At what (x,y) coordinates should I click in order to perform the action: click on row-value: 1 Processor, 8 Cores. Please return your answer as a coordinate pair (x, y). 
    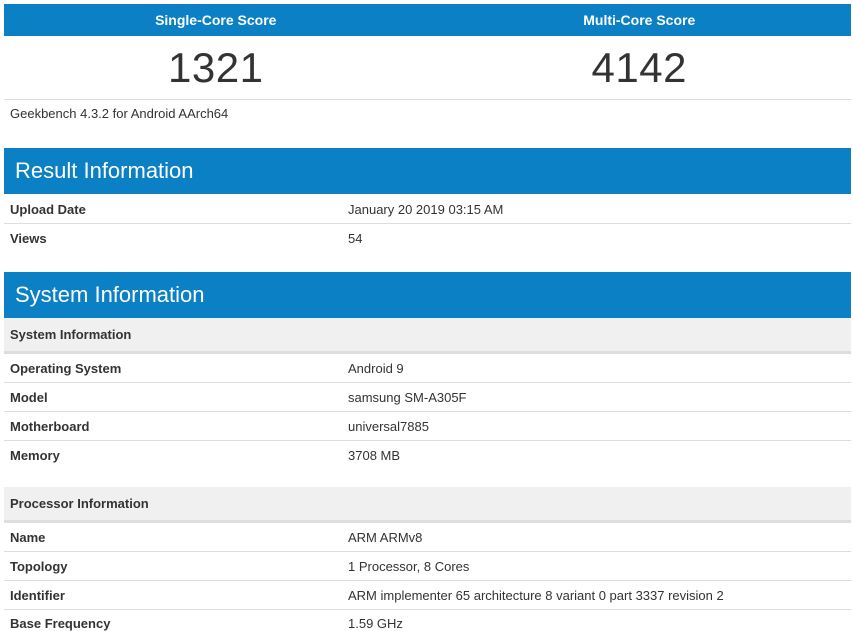
    Looking at the image, I should click on (409, 566).